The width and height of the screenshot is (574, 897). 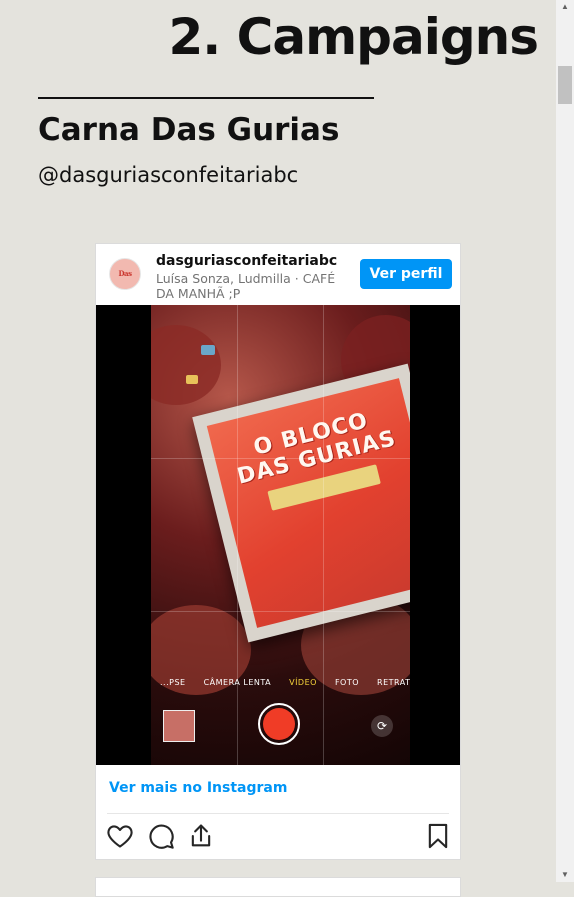 What do you see at coordinates (382, 726) in the screenshot?
I see `flip-camera-icon: ⟳` at bounding box center [382, 726].